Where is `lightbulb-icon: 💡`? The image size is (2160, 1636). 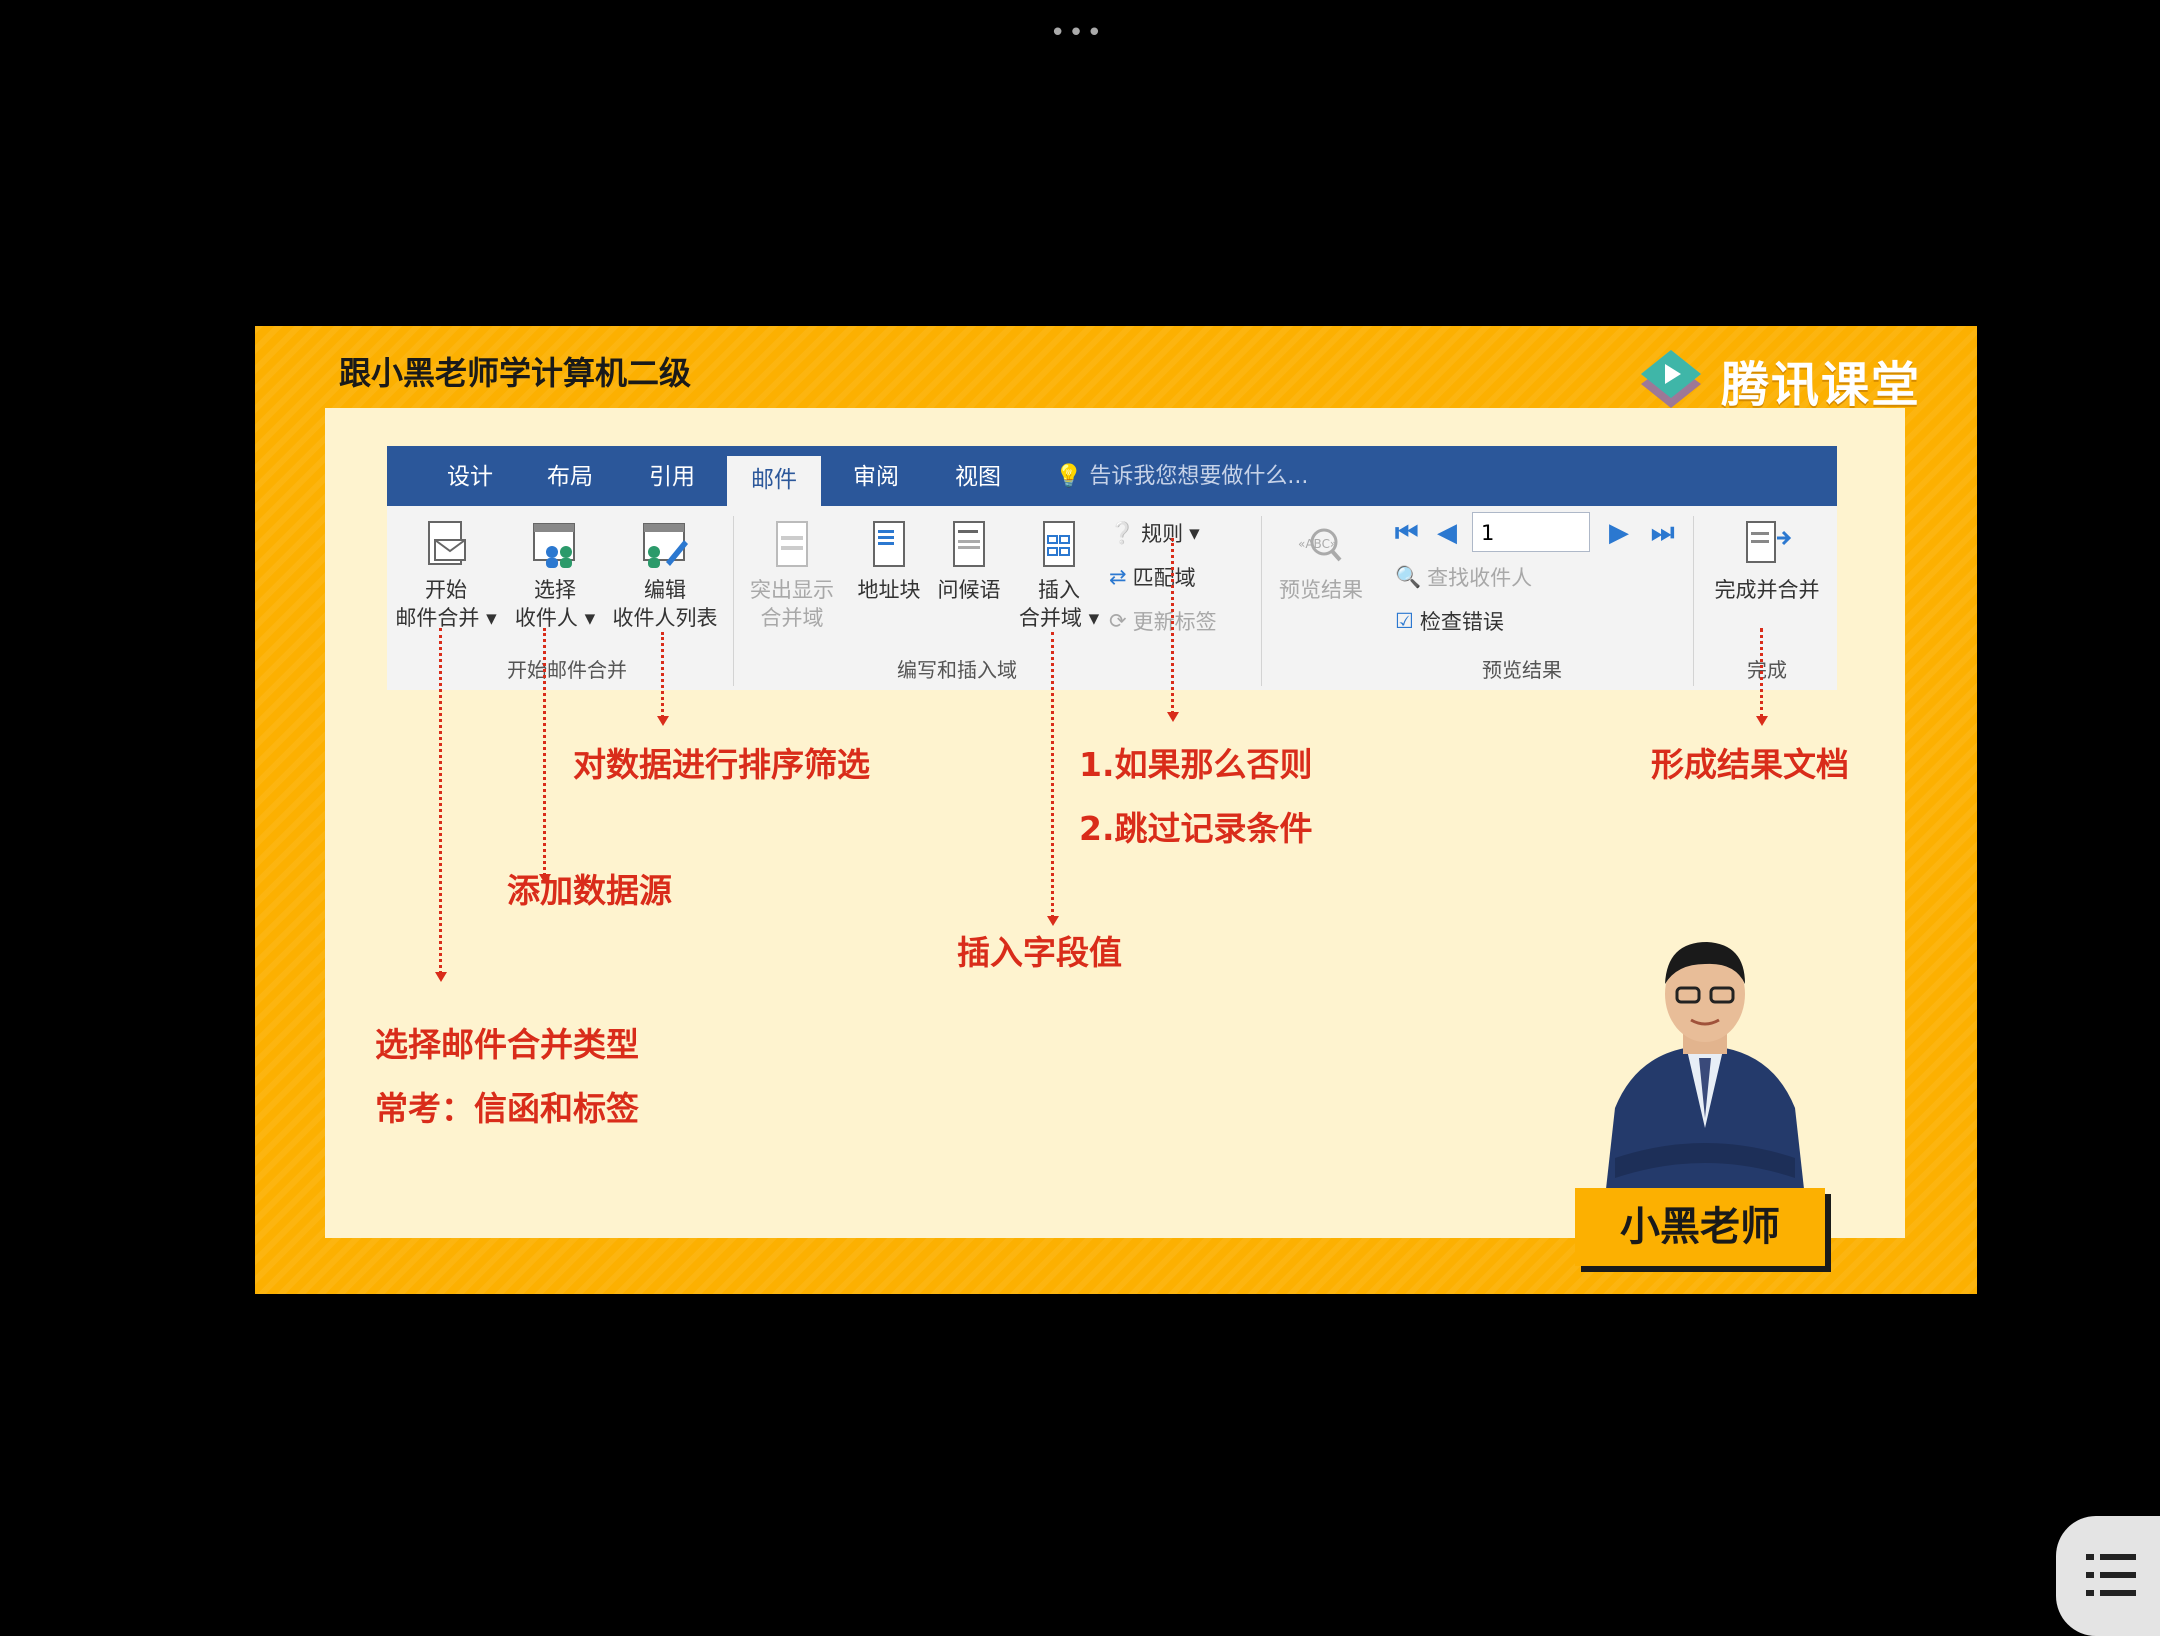 lightbulb-icon: 💡 is located at coordinates (1069, 476).